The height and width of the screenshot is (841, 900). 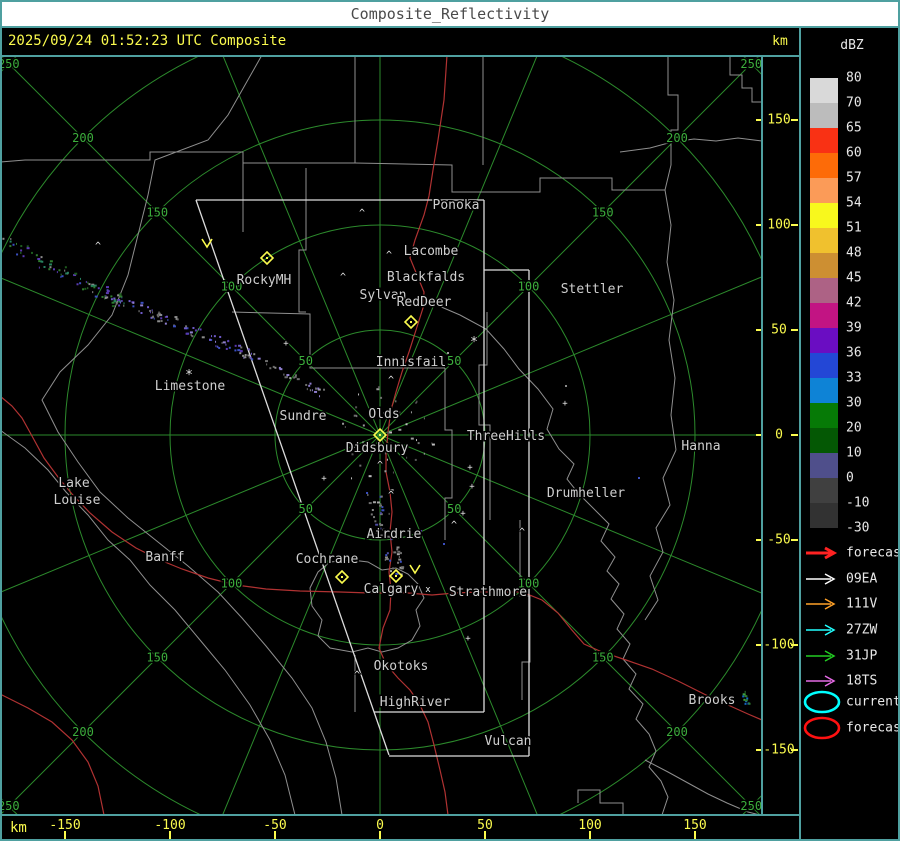 What do you see at coordinates (456, 205) in the screenshot?
I see `city-label-ponoka: Ponoka` at bounding box center [456, 205].